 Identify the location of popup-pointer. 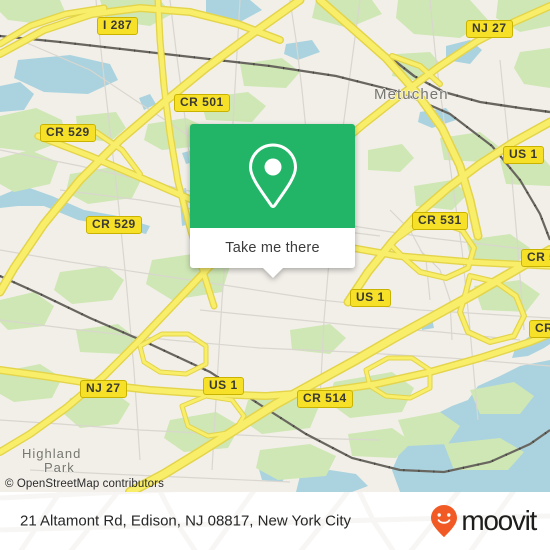
(272, 272).